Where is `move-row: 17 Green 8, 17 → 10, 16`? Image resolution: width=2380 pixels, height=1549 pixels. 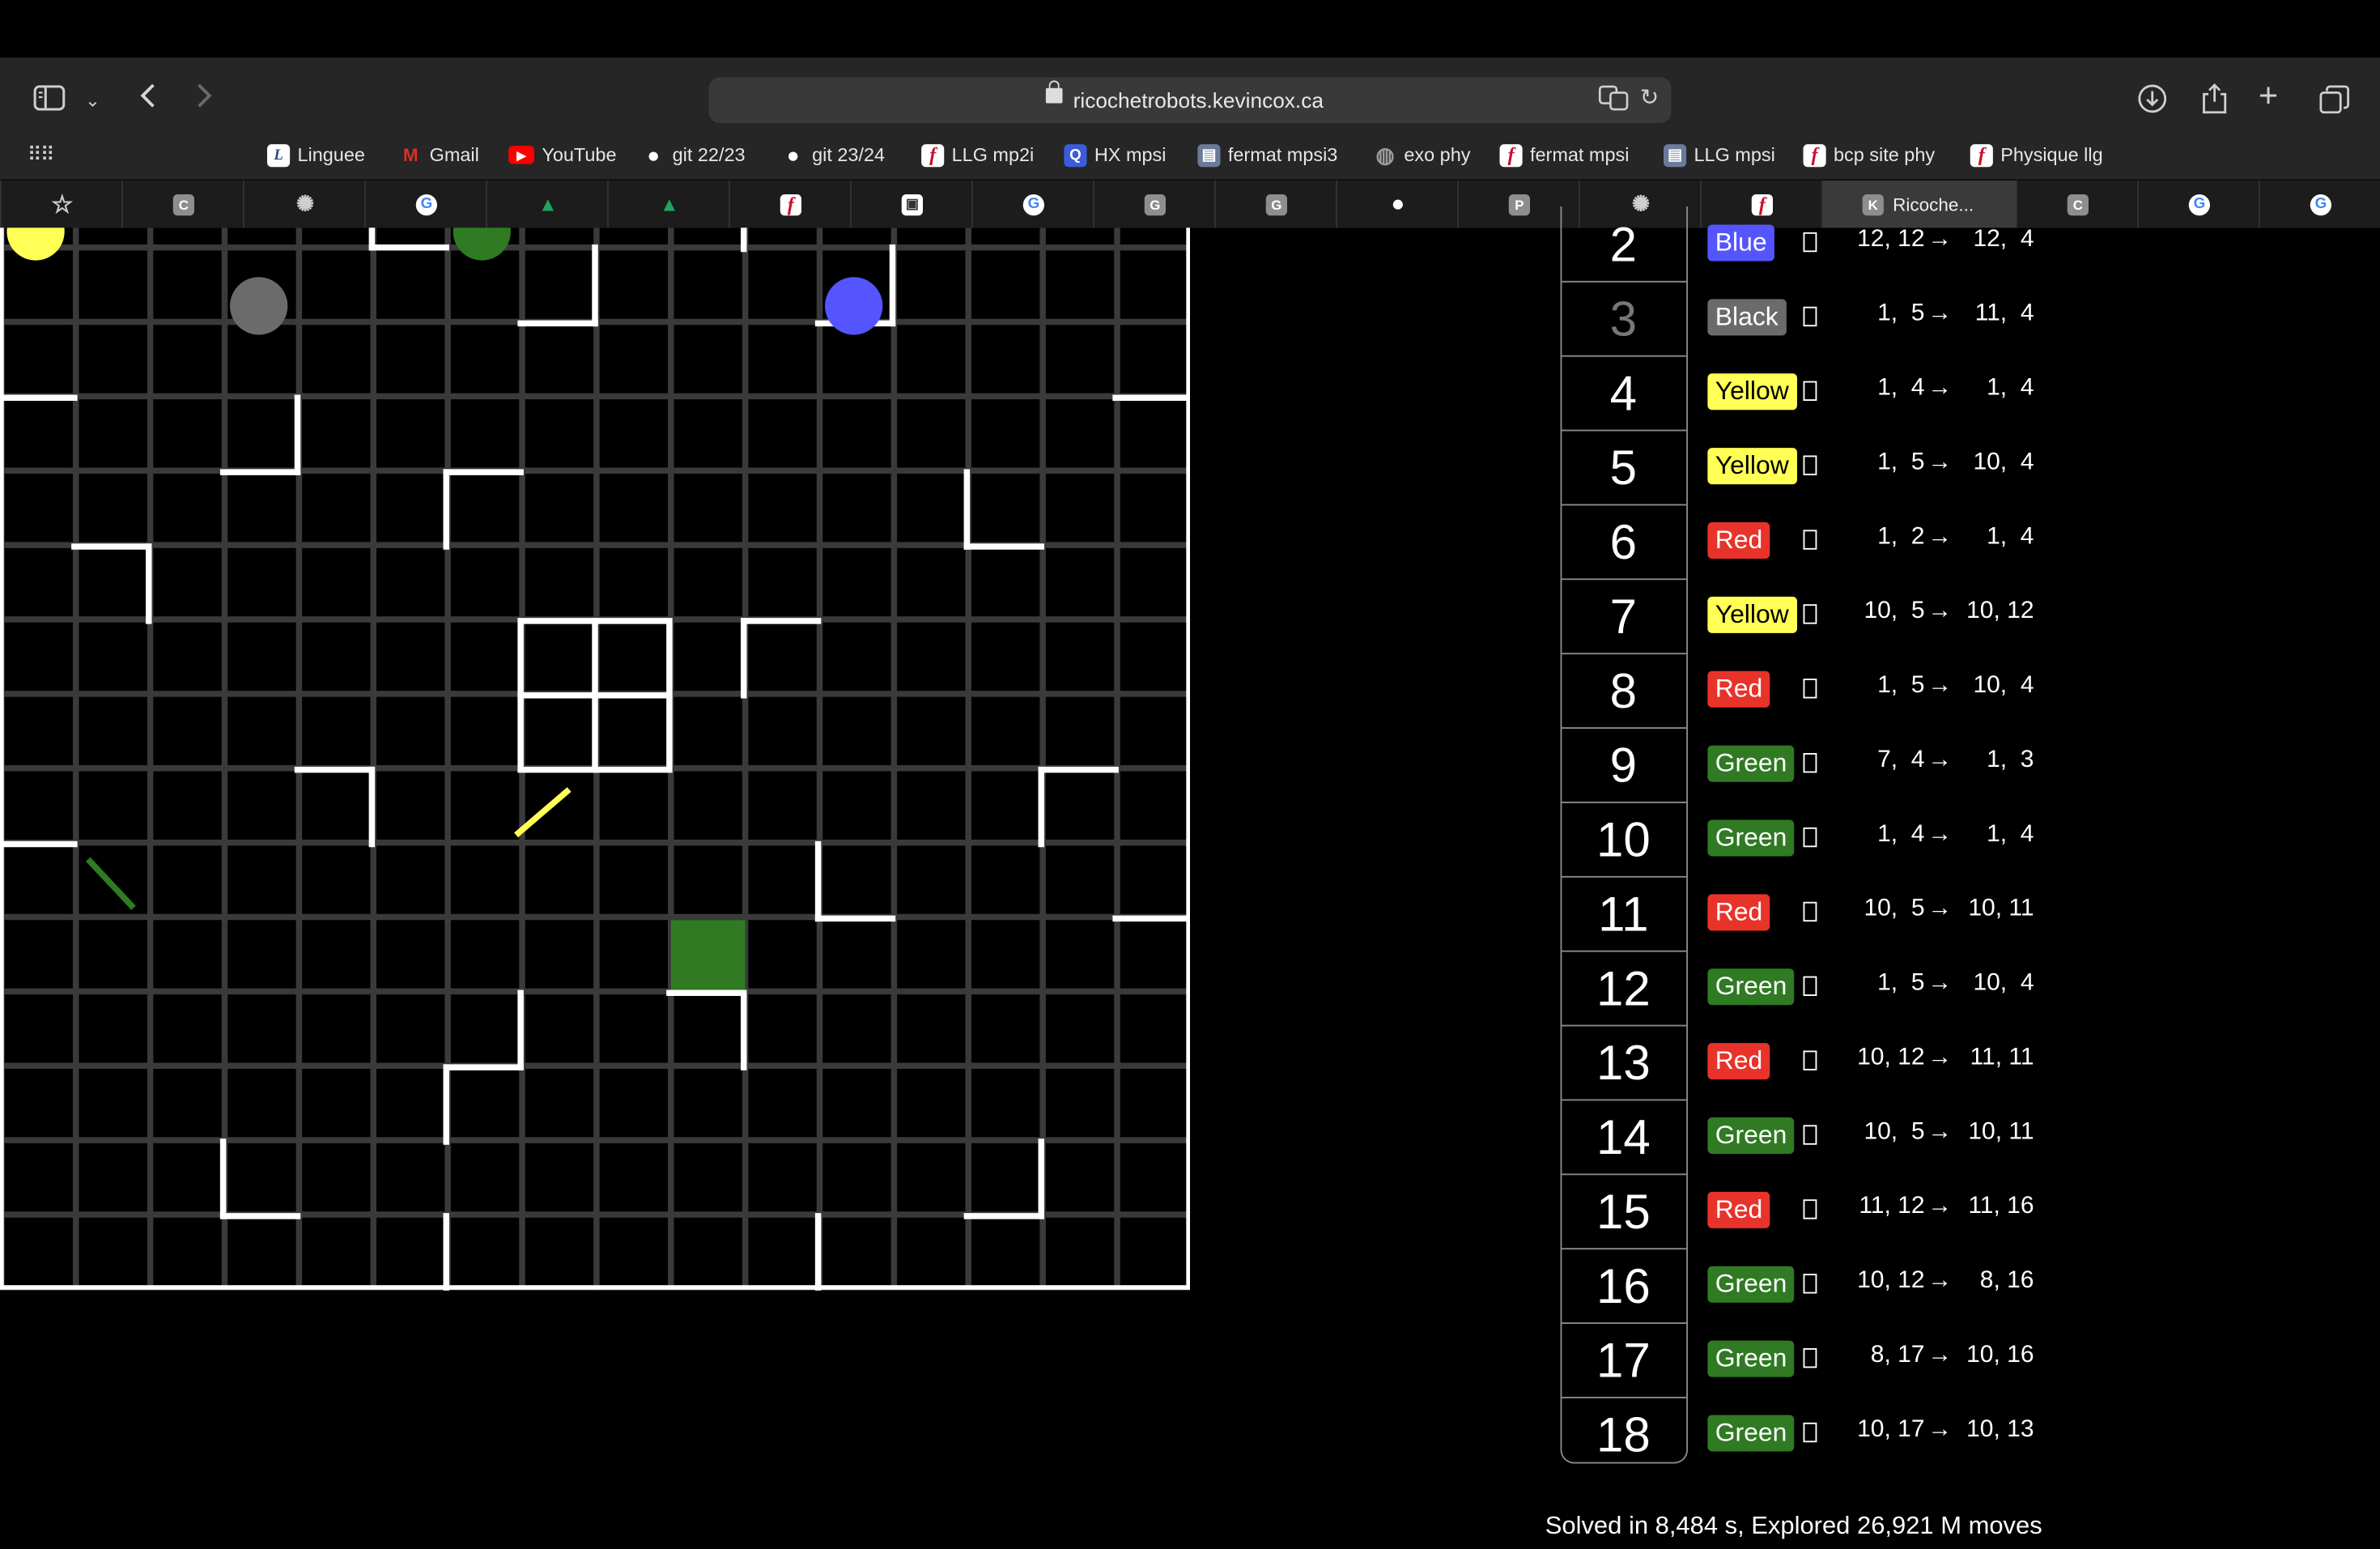 move-row: 17 Green 8, 17 → 10, 16 is located at coordinates (1818, 1359).